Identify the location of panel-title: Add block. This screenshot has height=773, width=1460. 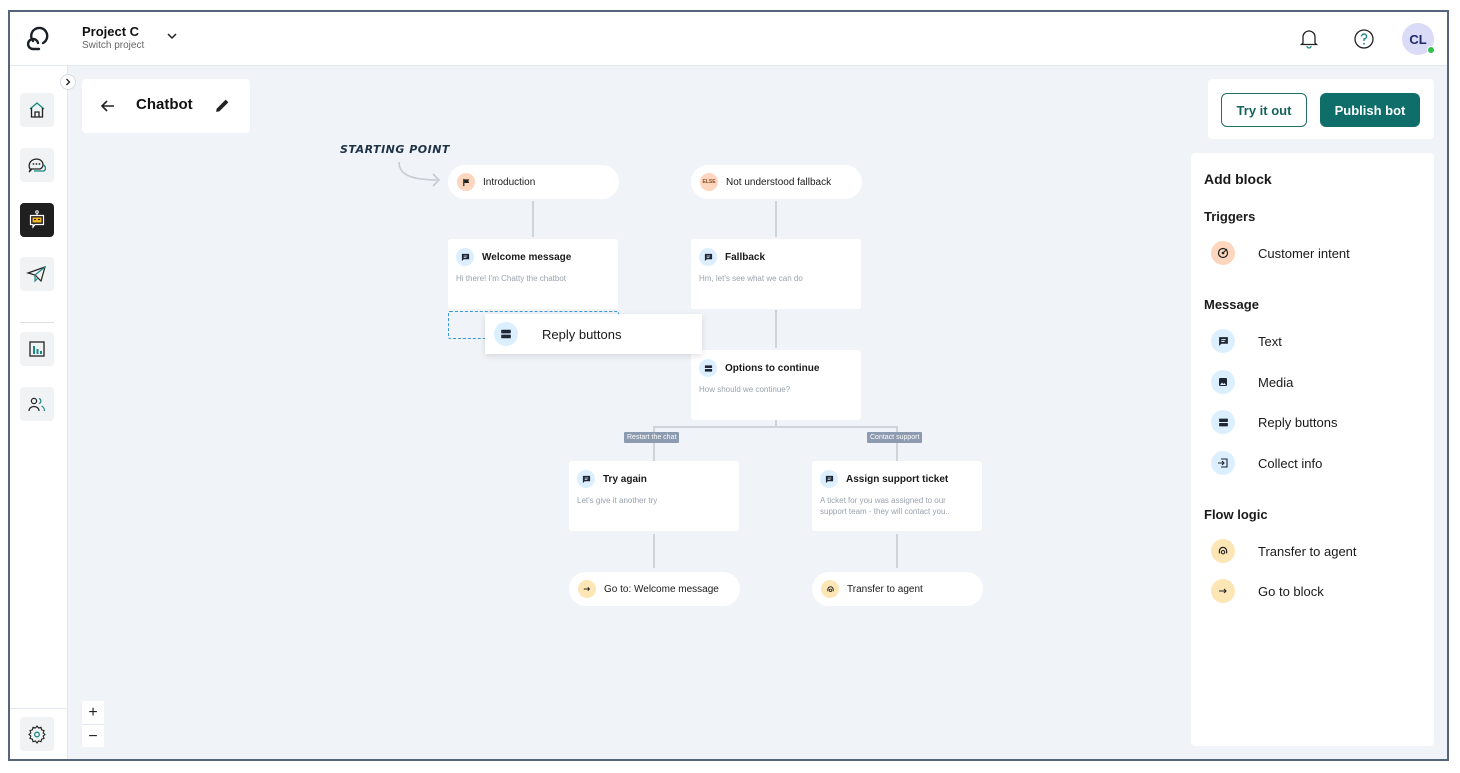
(1238, 179).